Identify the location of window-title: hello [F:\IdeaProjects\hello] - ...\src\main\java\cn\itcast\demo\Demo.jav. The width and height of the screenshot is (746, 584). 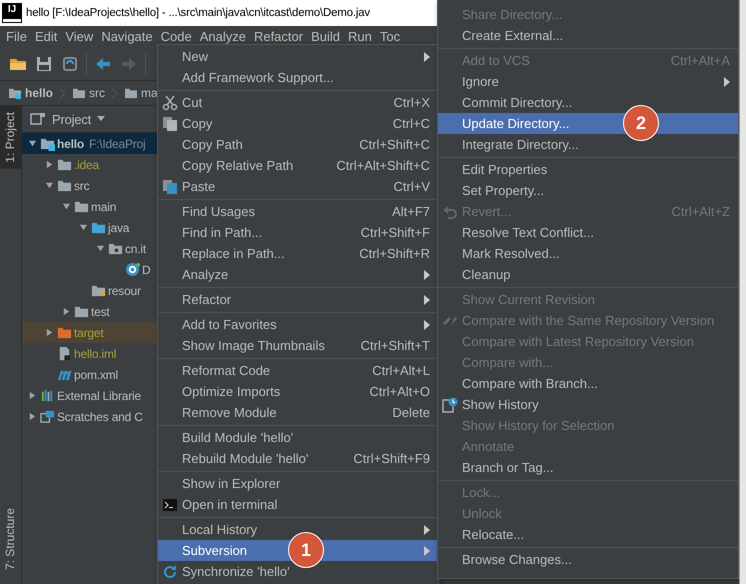
(198, 13).